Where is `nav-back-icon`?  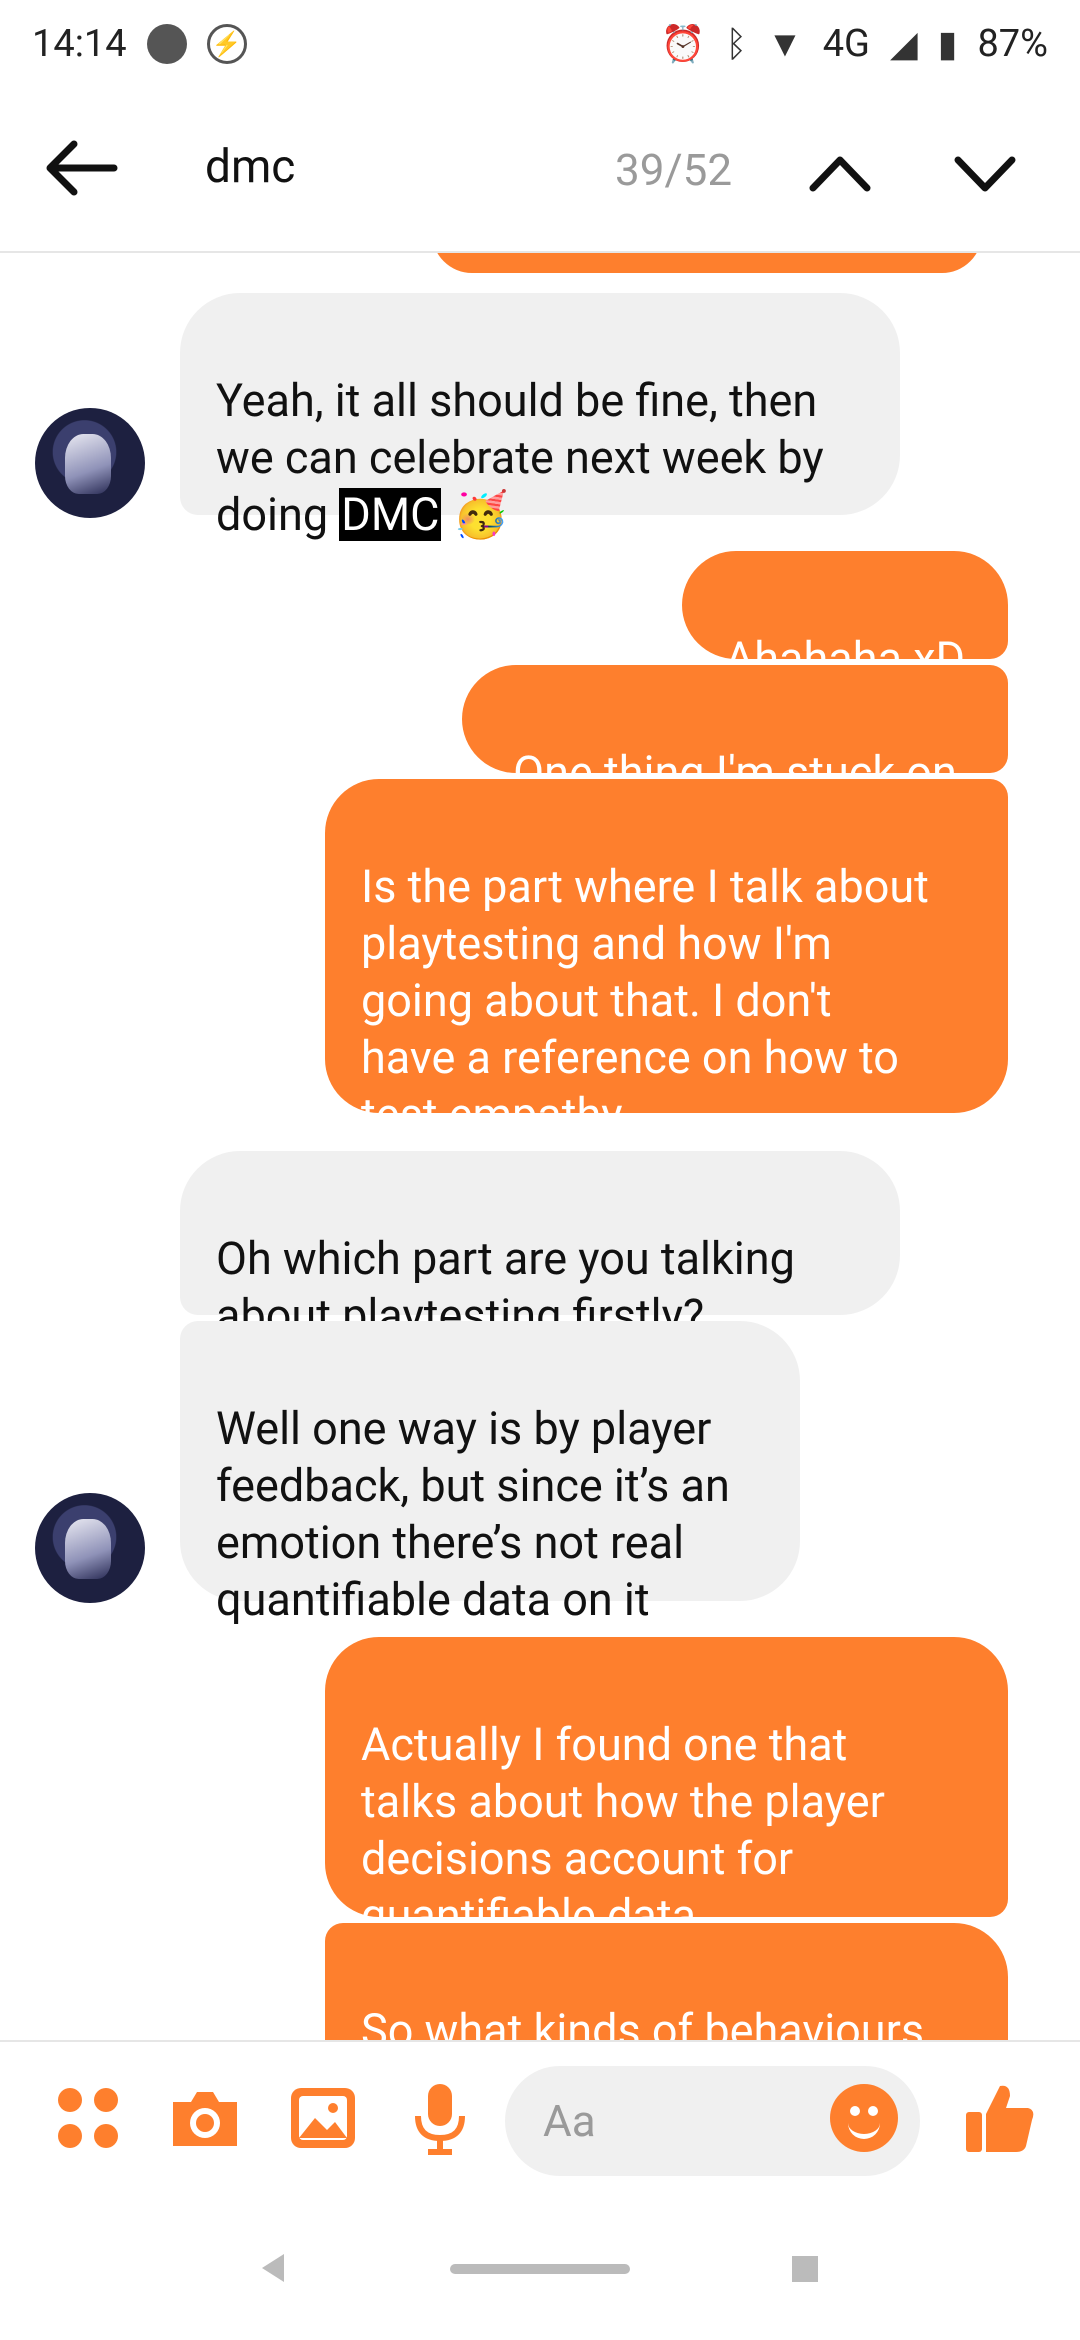
nav-back-icon is located at coordinates (273, 2268).